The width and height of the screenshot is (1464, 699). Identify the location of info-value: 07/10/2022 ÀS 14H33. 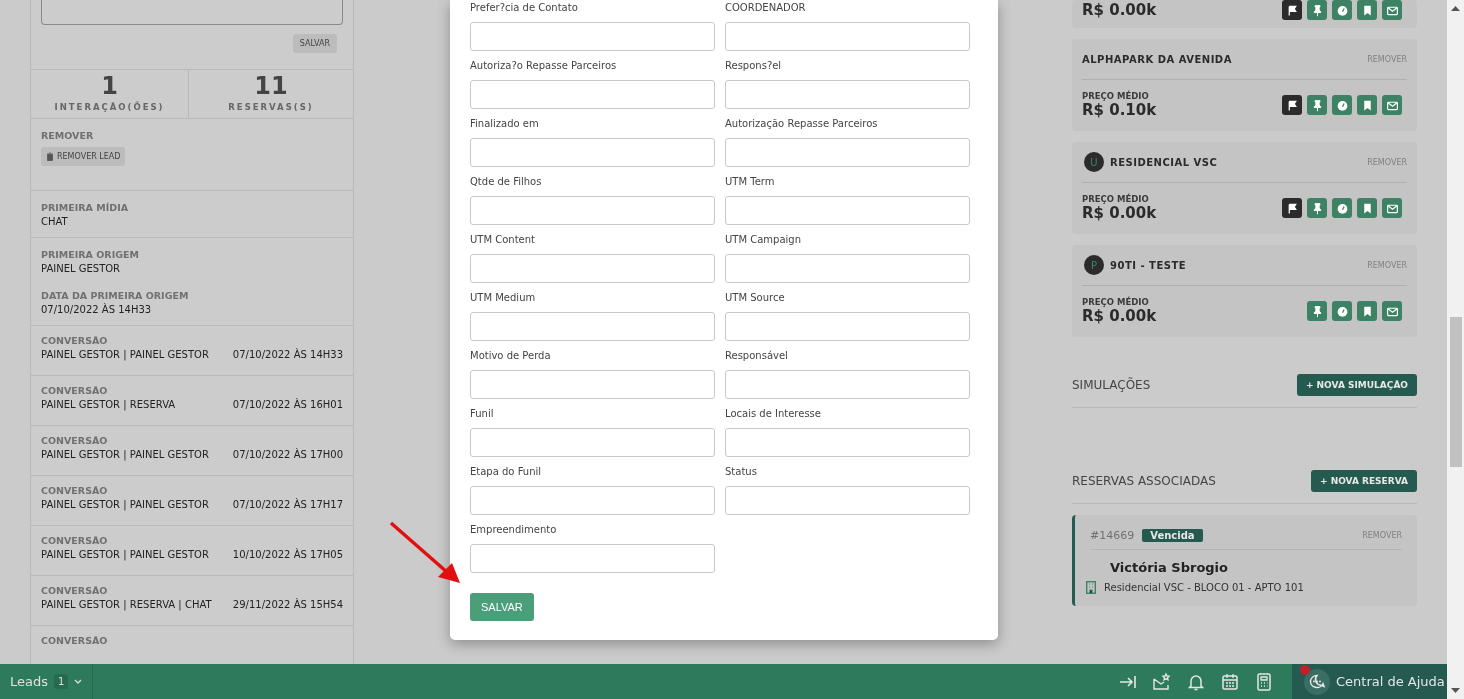
(97, 309).